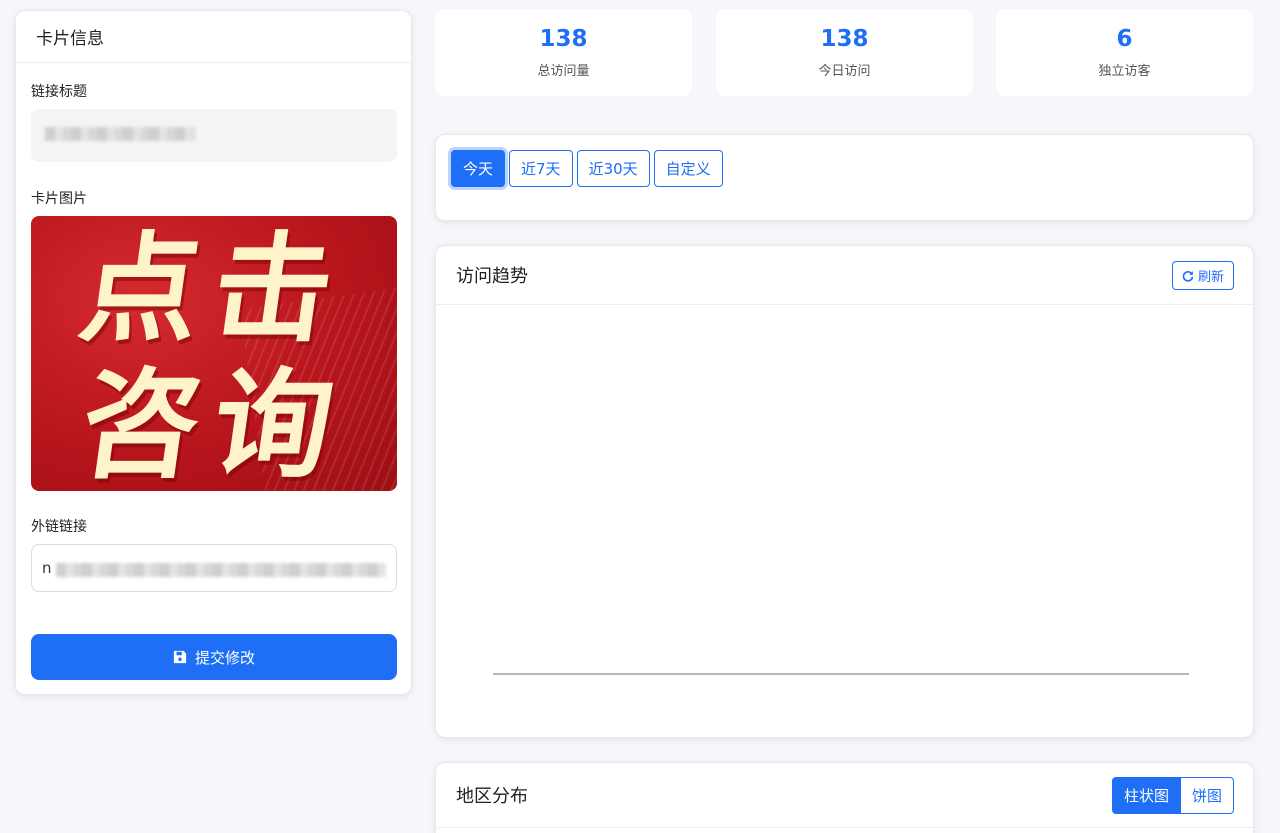 Image resolution: width=1280 pixels, height=833 pixels. I want to click on range-7days-button: 近7天, so click(541, 168).